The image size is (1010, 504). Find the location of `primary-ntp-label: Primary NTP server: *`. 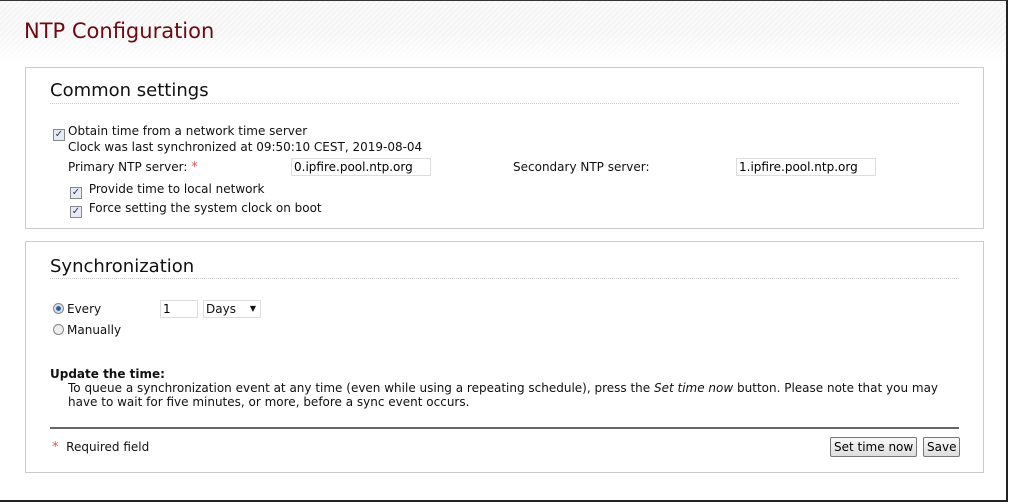

primary-ntp-label: Primary NTP server: * is located at coordinates (133, 167).